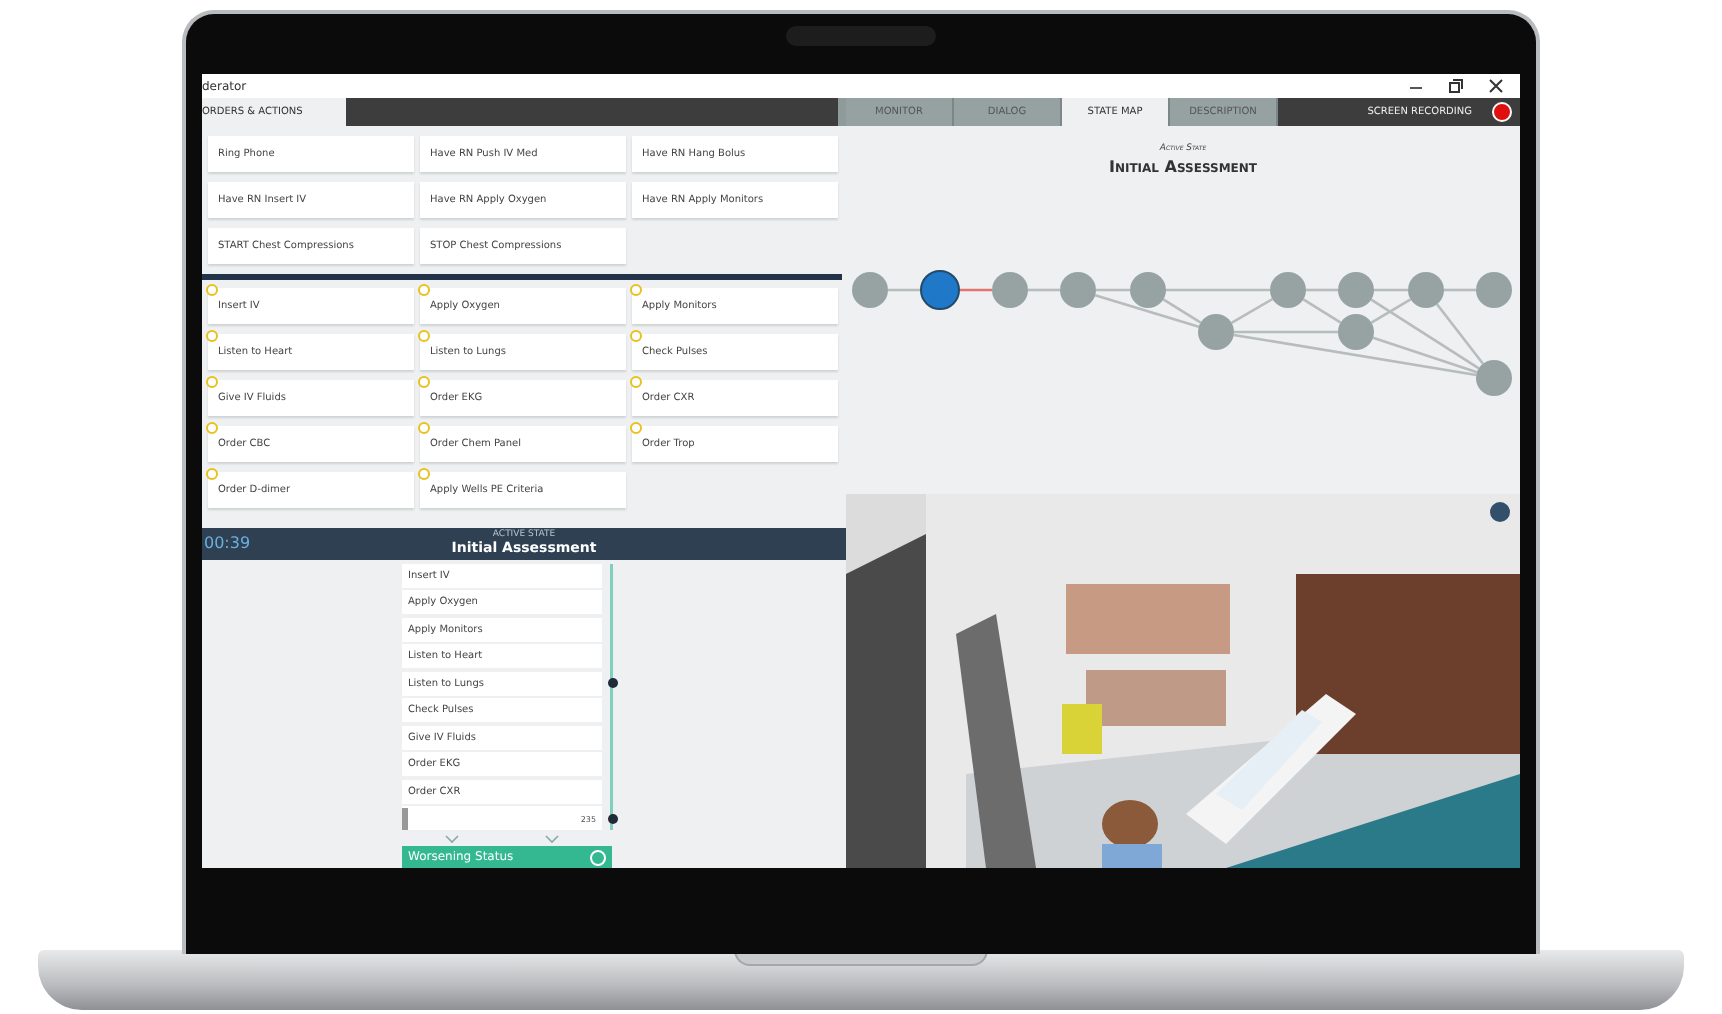 The width and height of the screenshot is (1722, 1014). What do you see at coordinates (598, 857) in the screenshot?
I see `circle-icon` at bounding box center [598, 857].